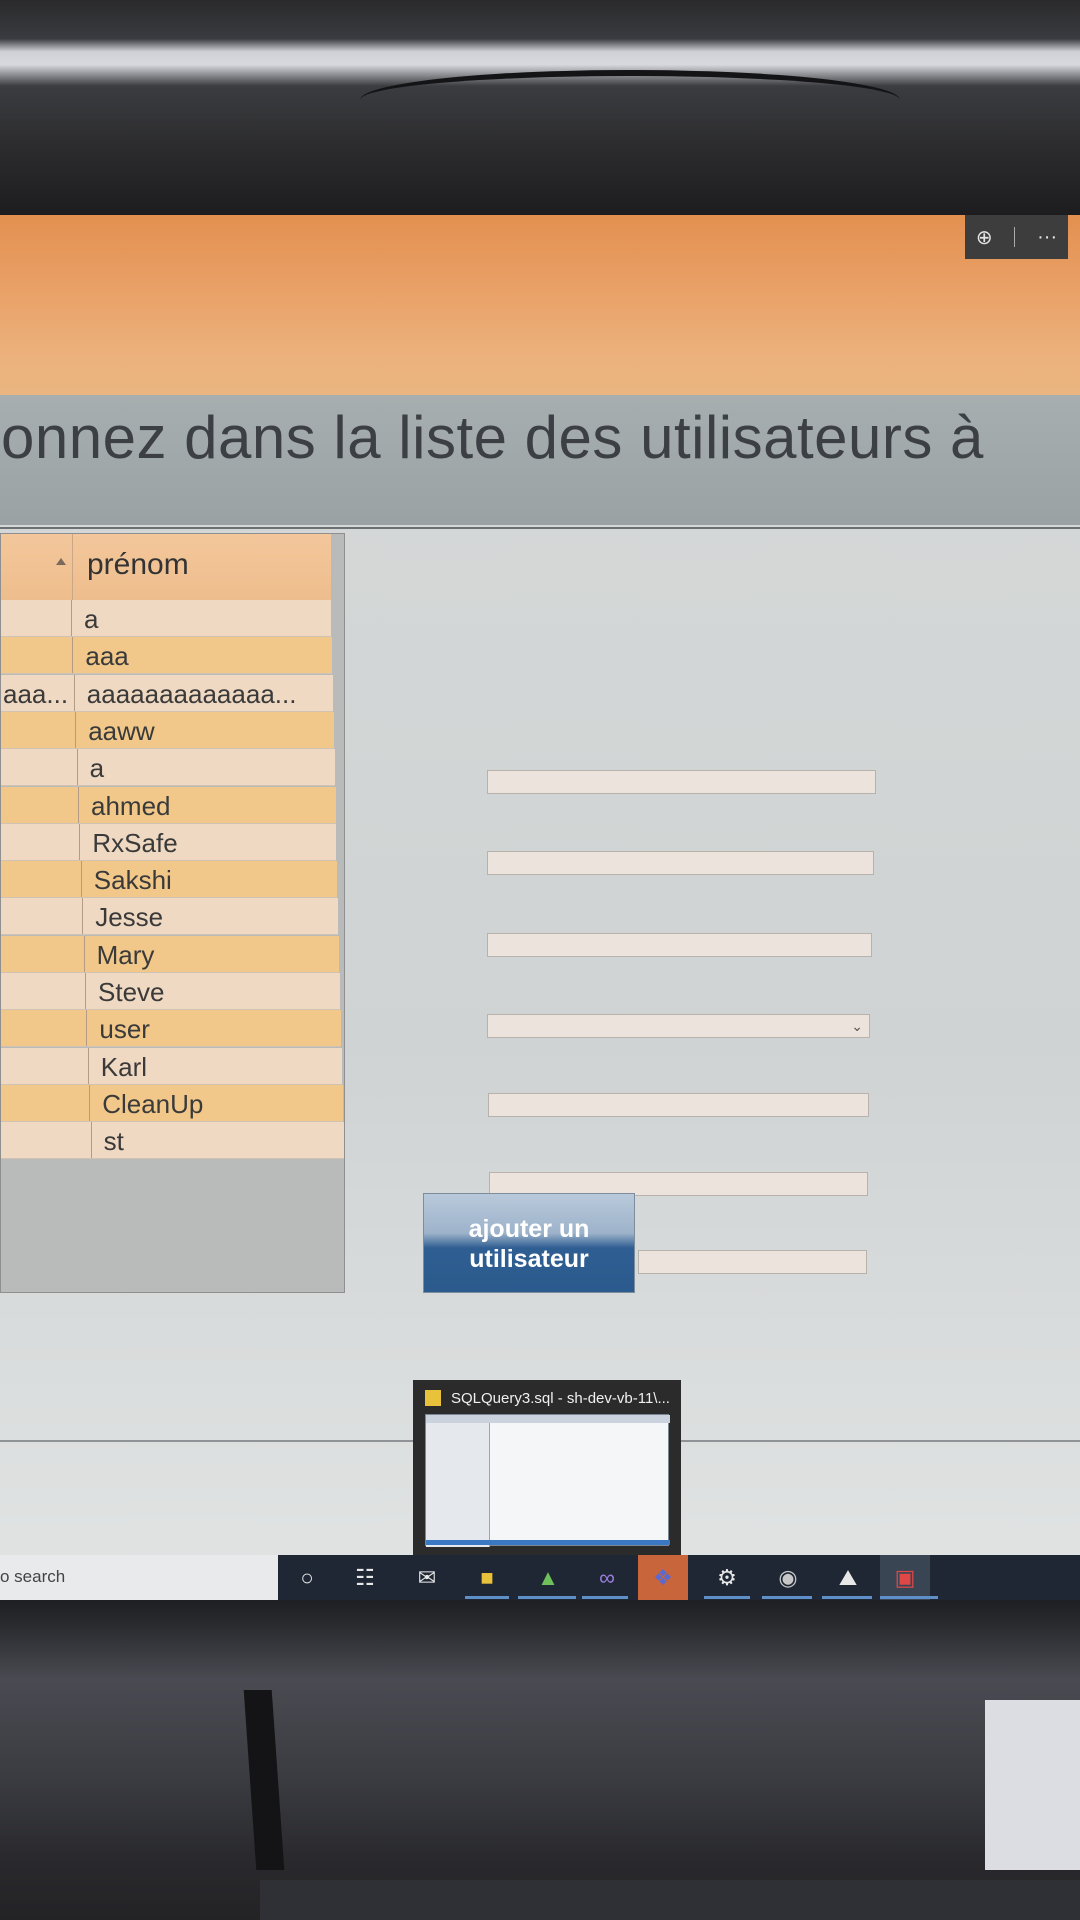 Image resolution: width=1080 pixels, height=1920 pixels. Describe the element at coordinates (607, 1578) in the screenshot. I see `visual-studio-icon: ∞` at that location.